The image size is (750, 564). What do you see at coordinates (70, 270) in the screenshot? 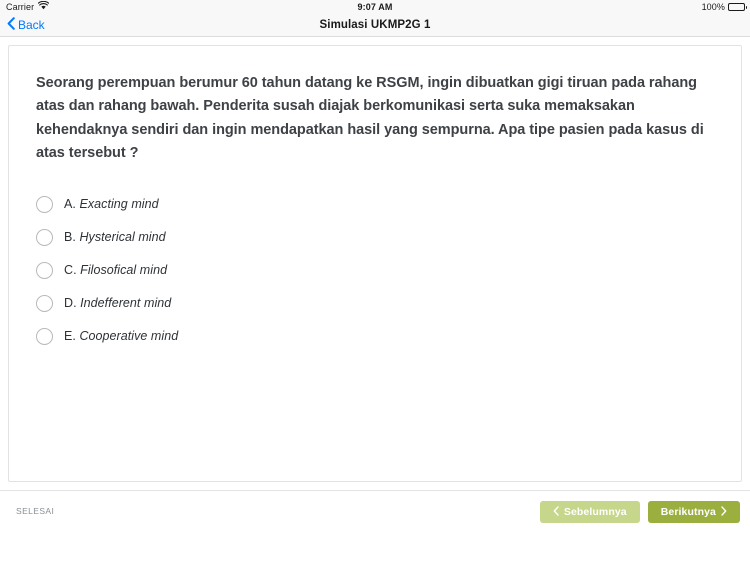
I see `option-letter: C.` at bounding box center [70, 270].